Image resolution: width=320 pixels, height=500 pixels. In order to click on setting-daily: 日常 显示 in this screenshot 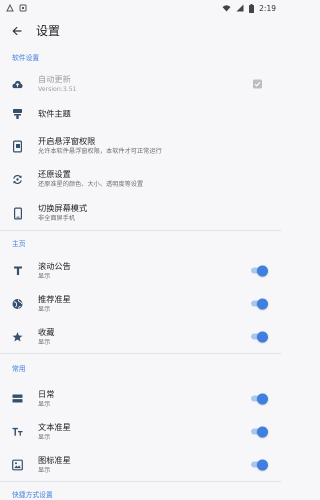, I will do `click(140, 398)`.